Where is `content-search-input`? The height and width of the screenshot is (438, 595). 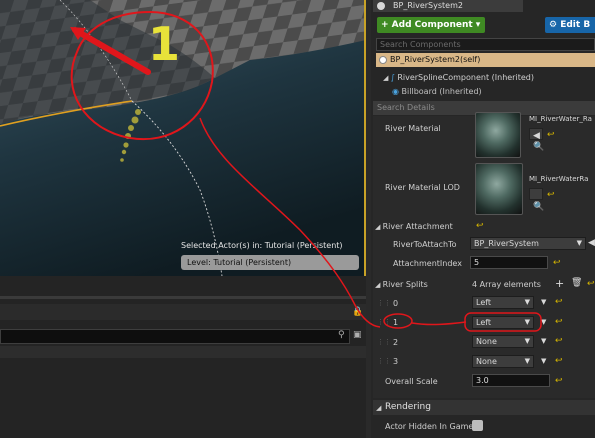
content-search-input is located at coordinates (175, 336).